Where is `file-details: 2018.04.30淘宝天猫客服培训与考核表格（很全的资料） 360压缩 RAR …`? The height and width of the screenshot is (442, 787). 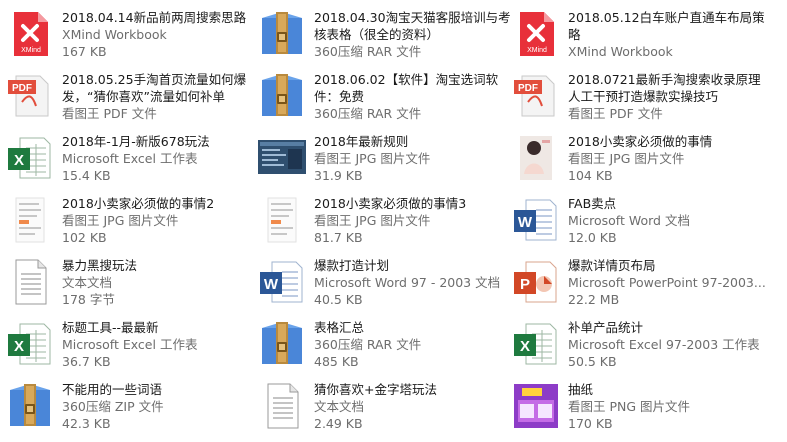 file-details: 2018.04.30淘宝天猫客服培训与考核表格（很全的资料） 360压缩 RAR … is located at coordinates (414, 34).